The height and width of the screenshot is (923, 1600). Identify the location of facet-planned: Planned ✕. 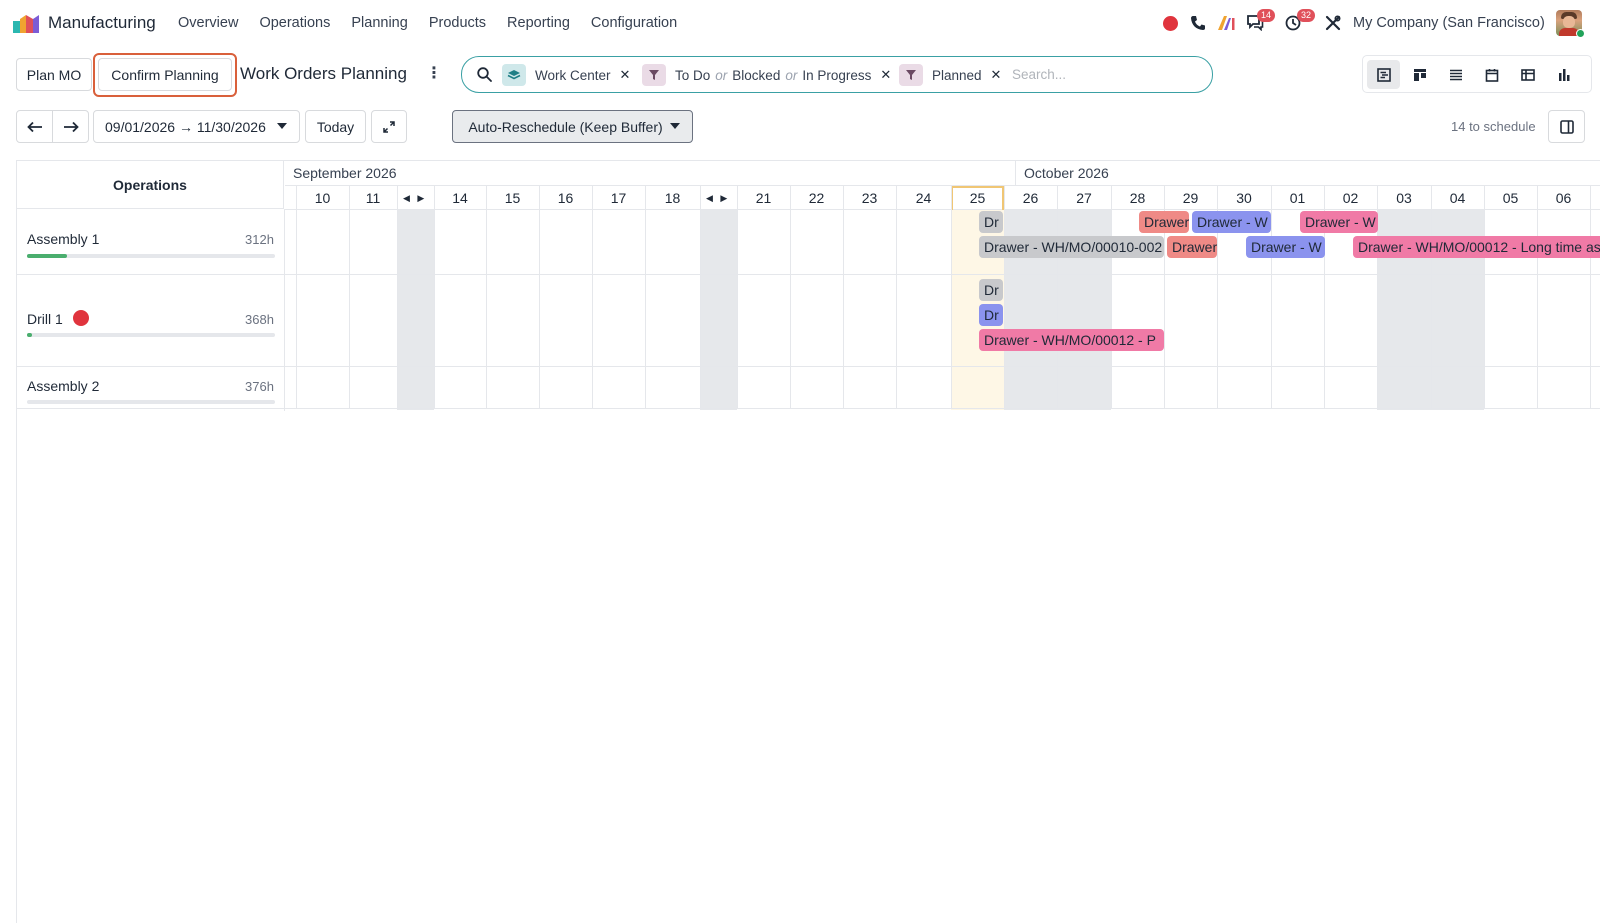
(950, 75).